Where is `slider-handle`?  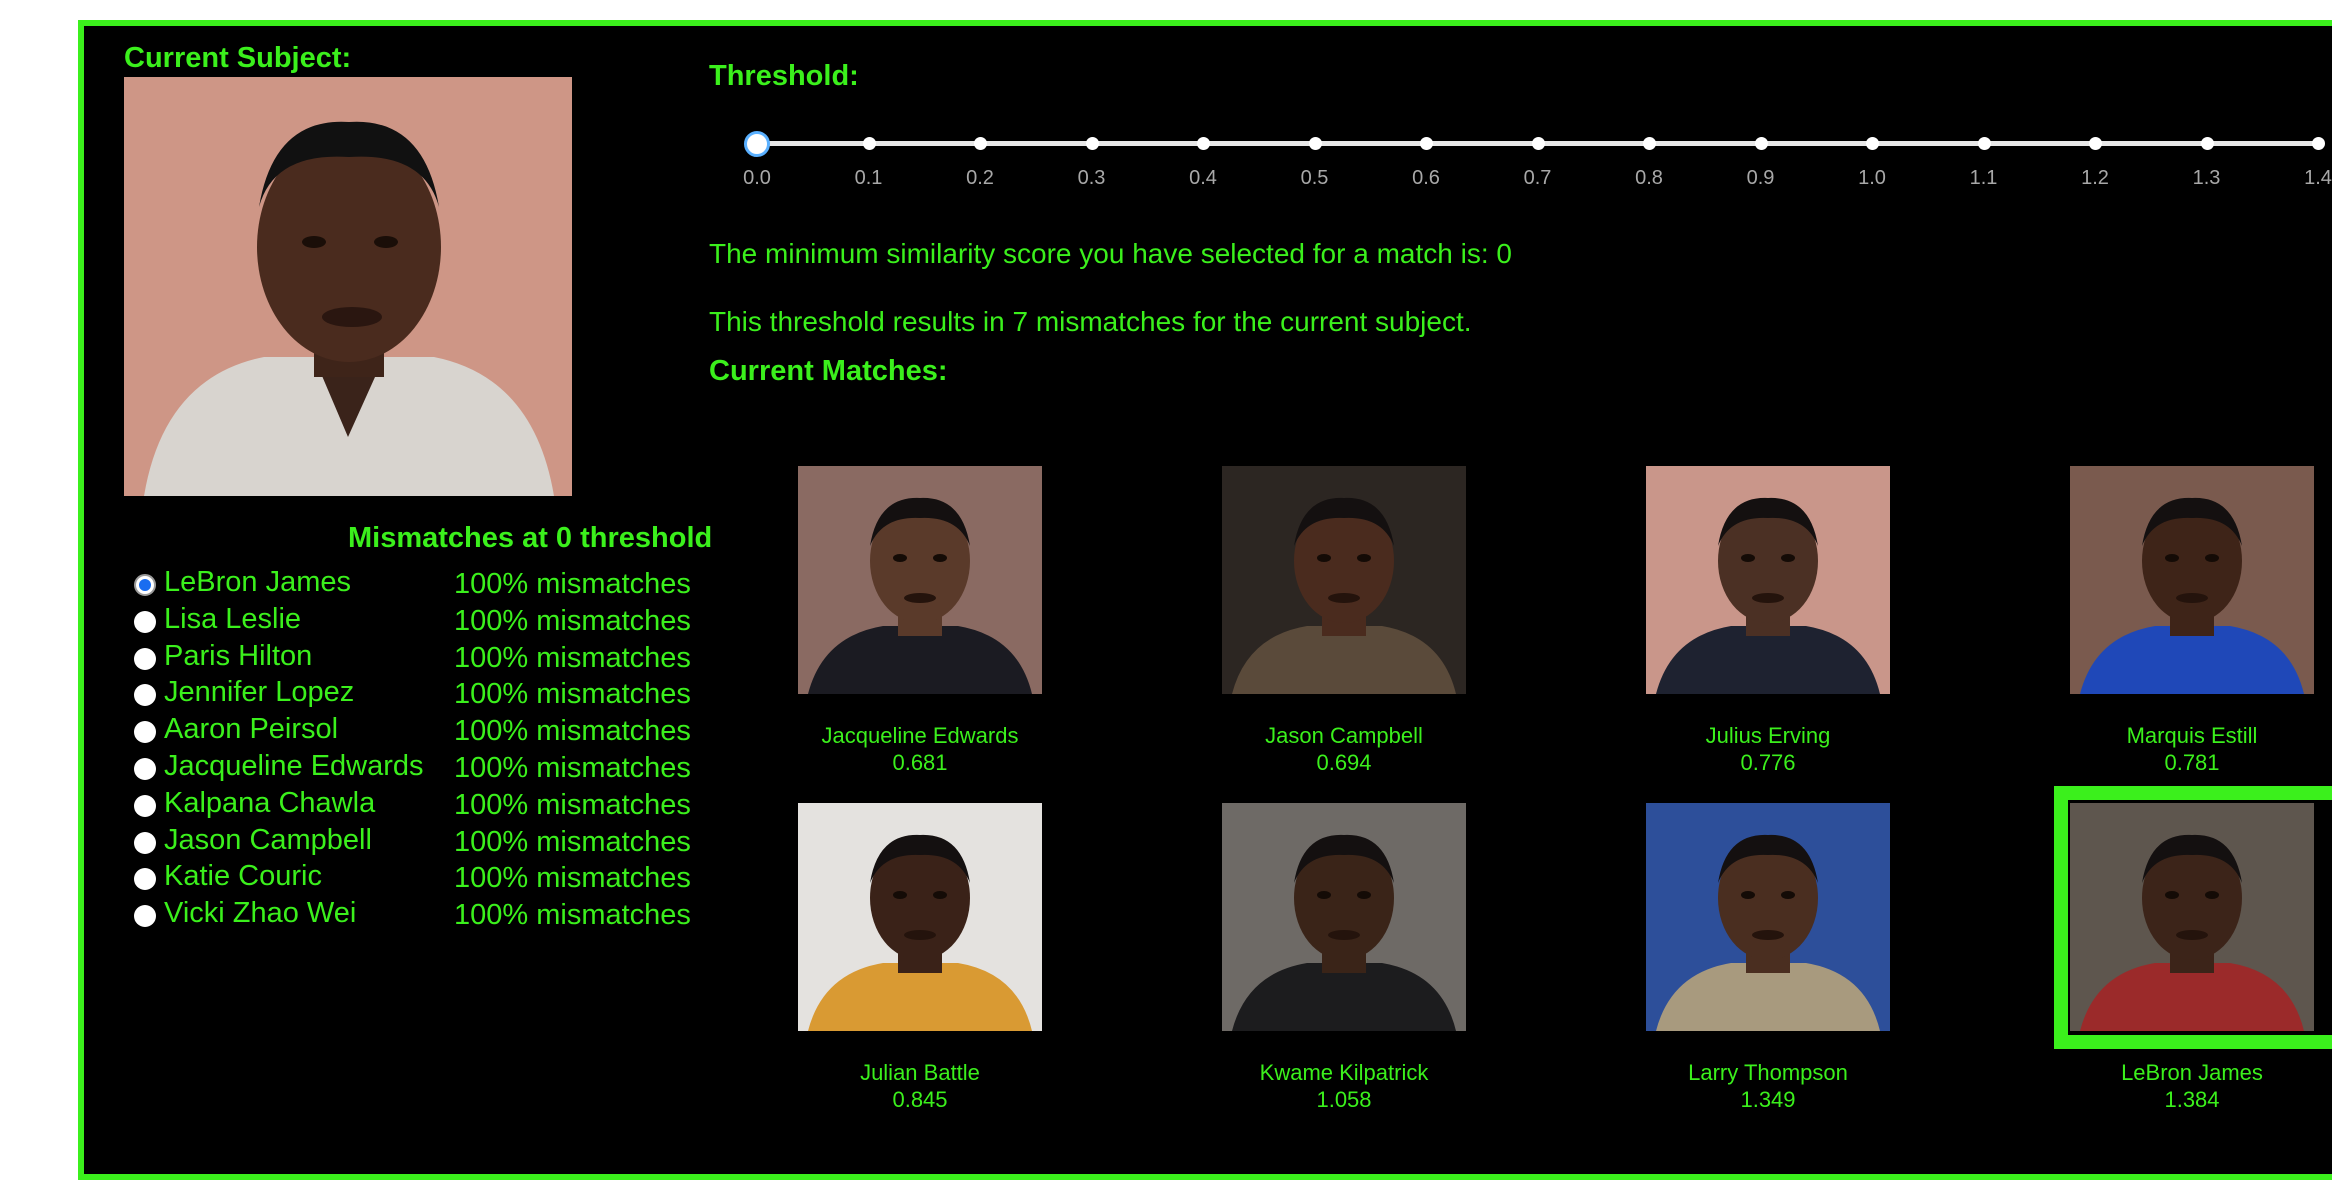
slider-handle is located at coordinates (757, 144).